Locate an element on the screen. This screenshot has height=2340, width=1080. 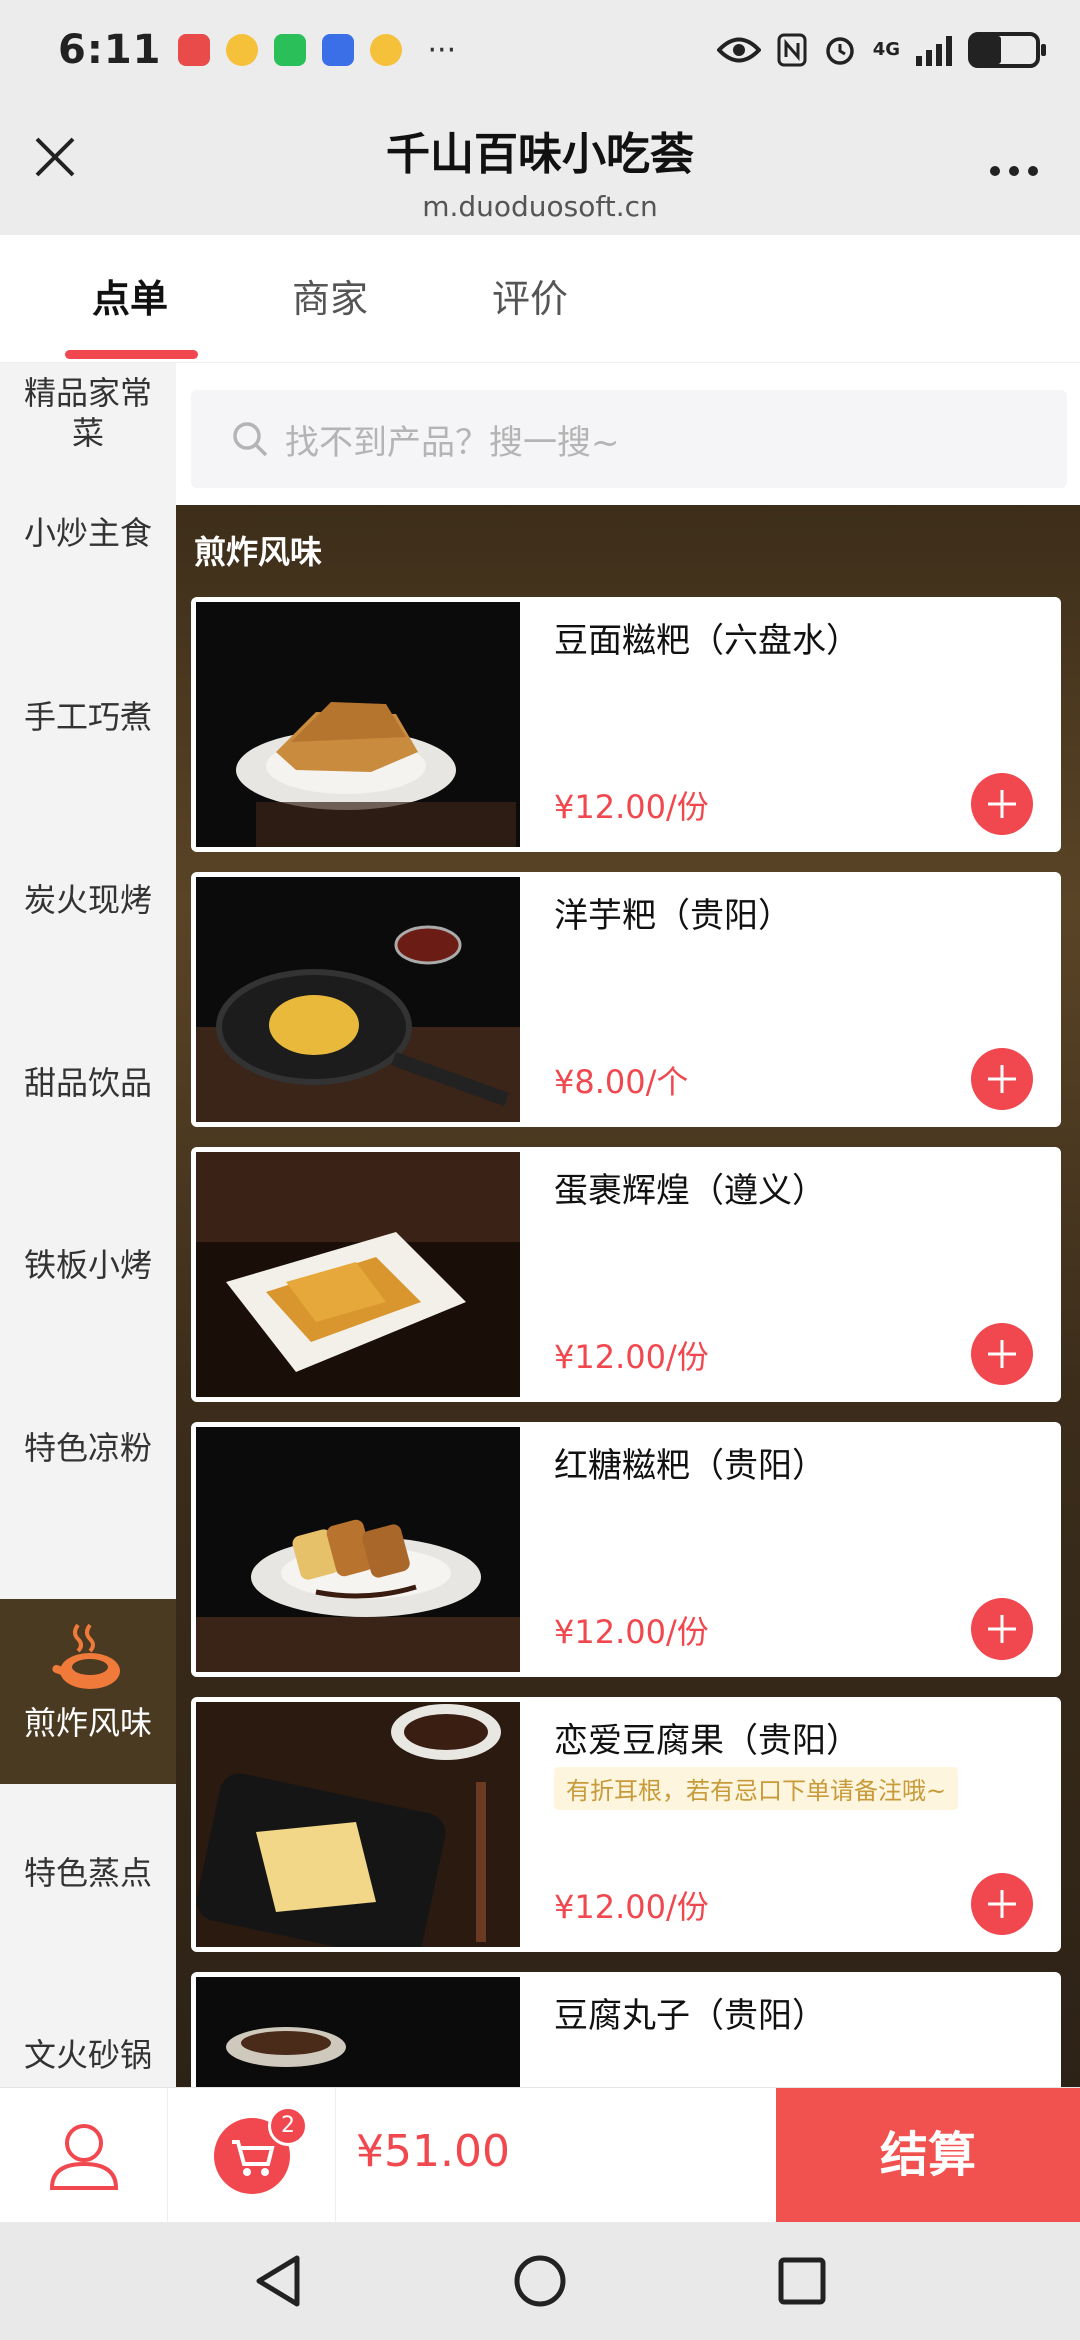
sidebar-item-label: 炭火现烤 is located at coordinates (87, 900).